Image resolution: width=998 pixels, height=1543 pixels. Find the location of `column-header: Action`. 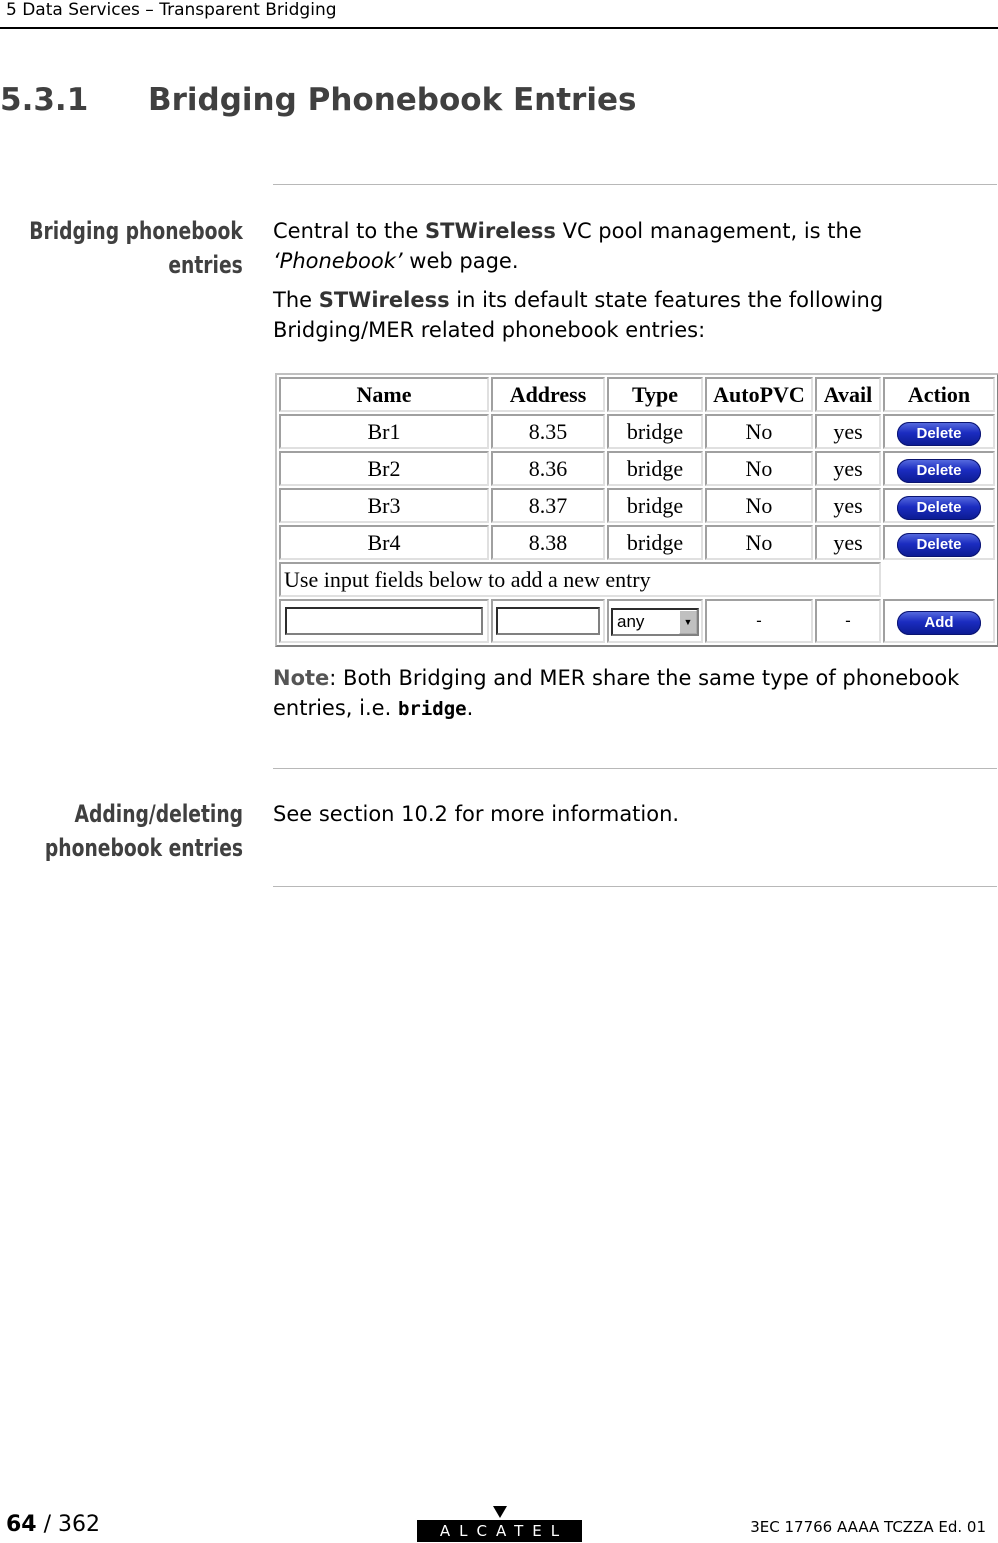

column-header: Action is located at coordinates (939, 394).